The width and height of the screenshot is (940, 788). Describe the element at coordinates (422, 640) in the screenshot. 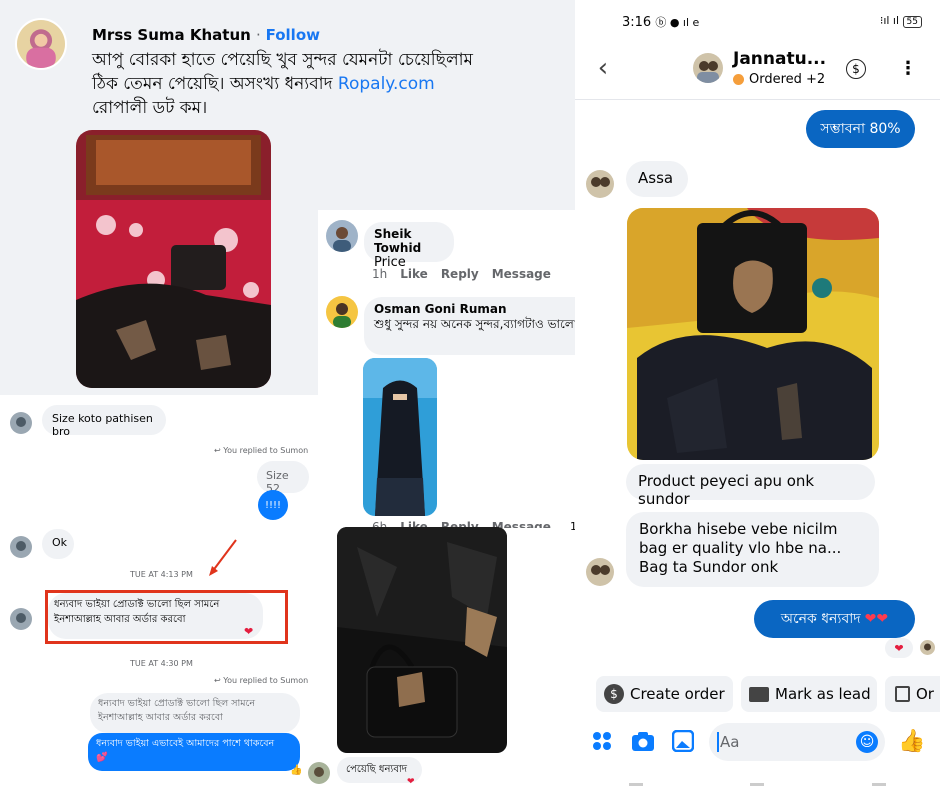

I see `shared-photo-bag` at that location.